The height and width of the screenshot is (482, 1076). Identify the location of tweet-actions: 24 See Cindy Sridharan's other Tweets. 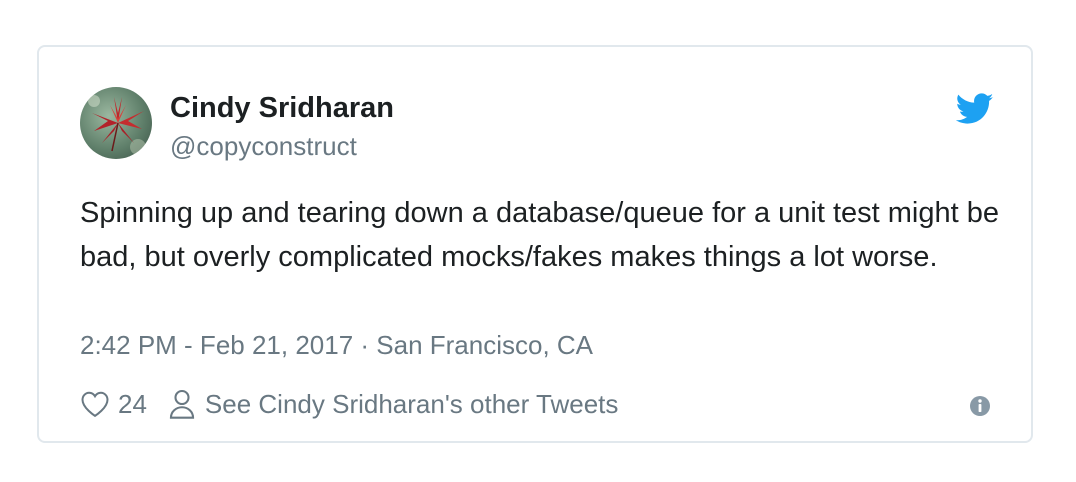
(349, 404).